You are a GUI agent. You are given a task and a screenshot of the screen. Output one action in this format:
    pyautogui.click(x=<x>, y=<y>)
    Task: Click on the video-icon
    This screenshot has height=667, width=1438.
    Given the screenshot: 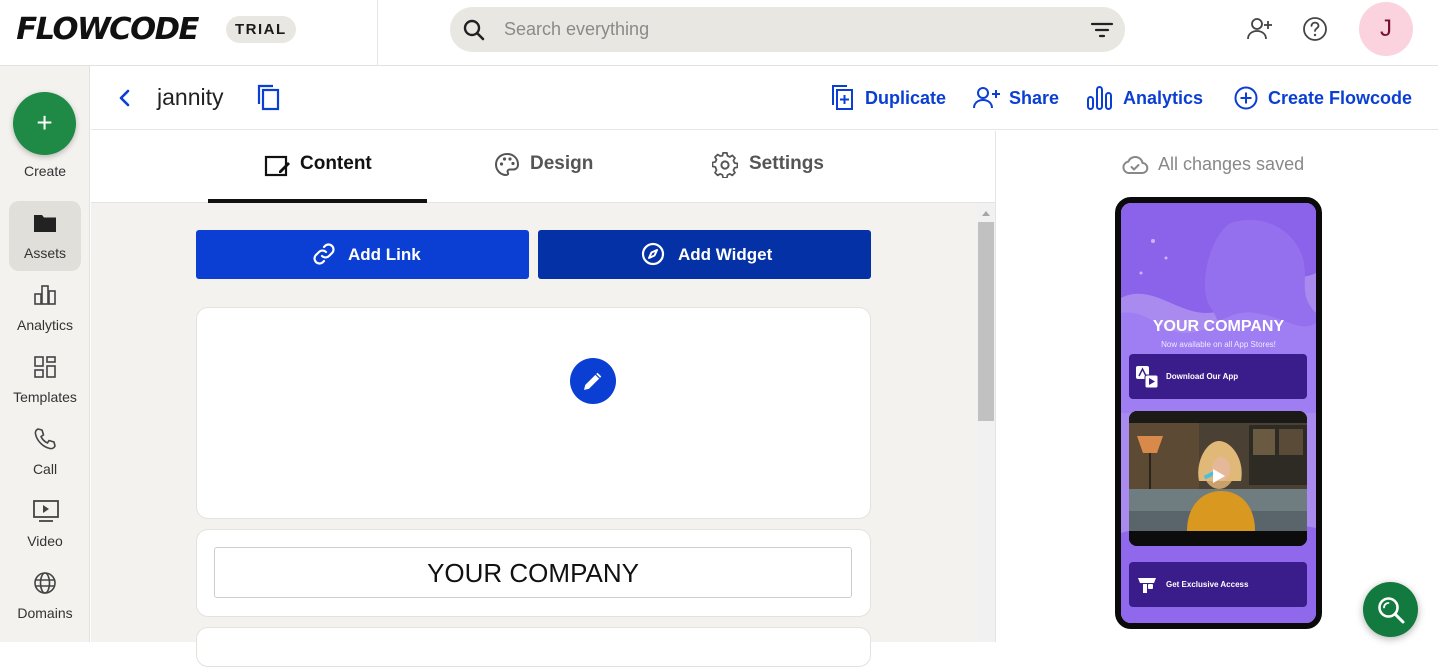 What is the action you would take?
    pyautogui.click(x=46, y=511)
    